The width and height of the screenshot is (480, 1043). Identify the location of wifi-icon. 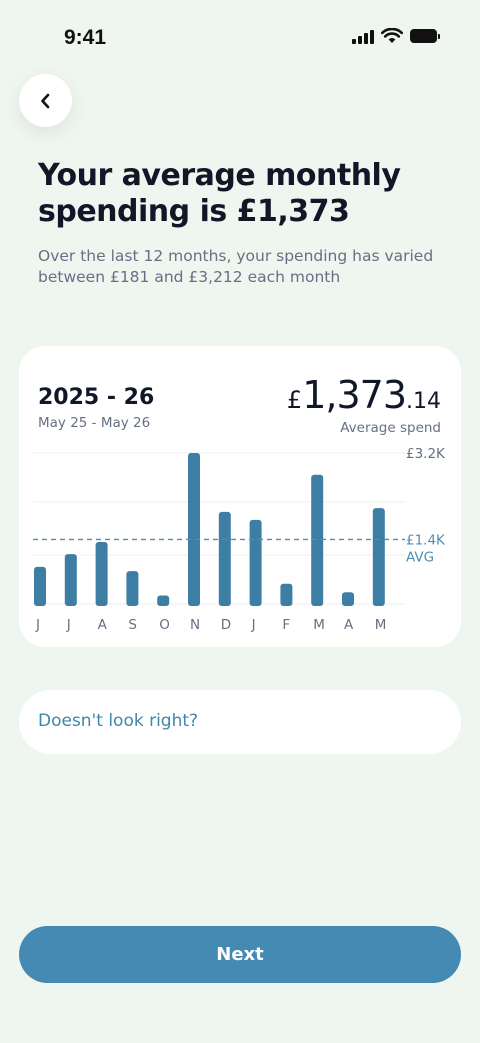
(392, 35).